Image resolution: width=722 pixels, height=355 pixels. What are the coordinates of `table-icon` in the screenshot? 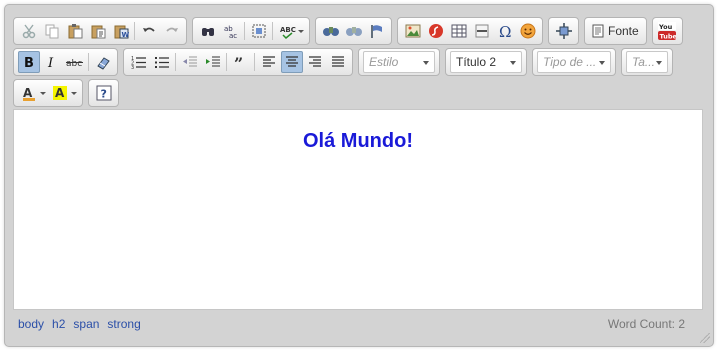 It's located at (459, 31).